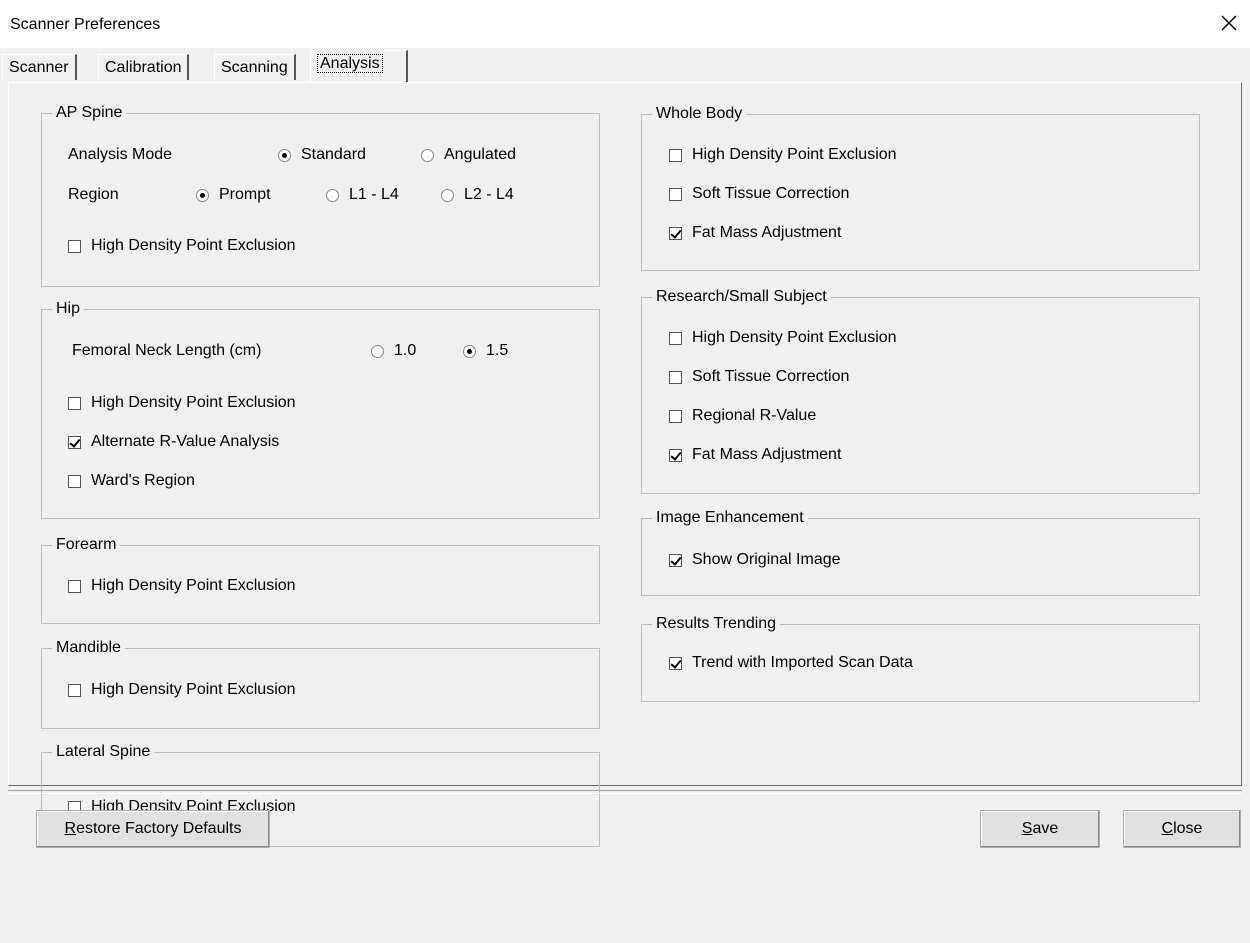 The width and height of the screenshot is (1250, 943). I want to click on tab-calibration: Calibration, so click(144, 67).